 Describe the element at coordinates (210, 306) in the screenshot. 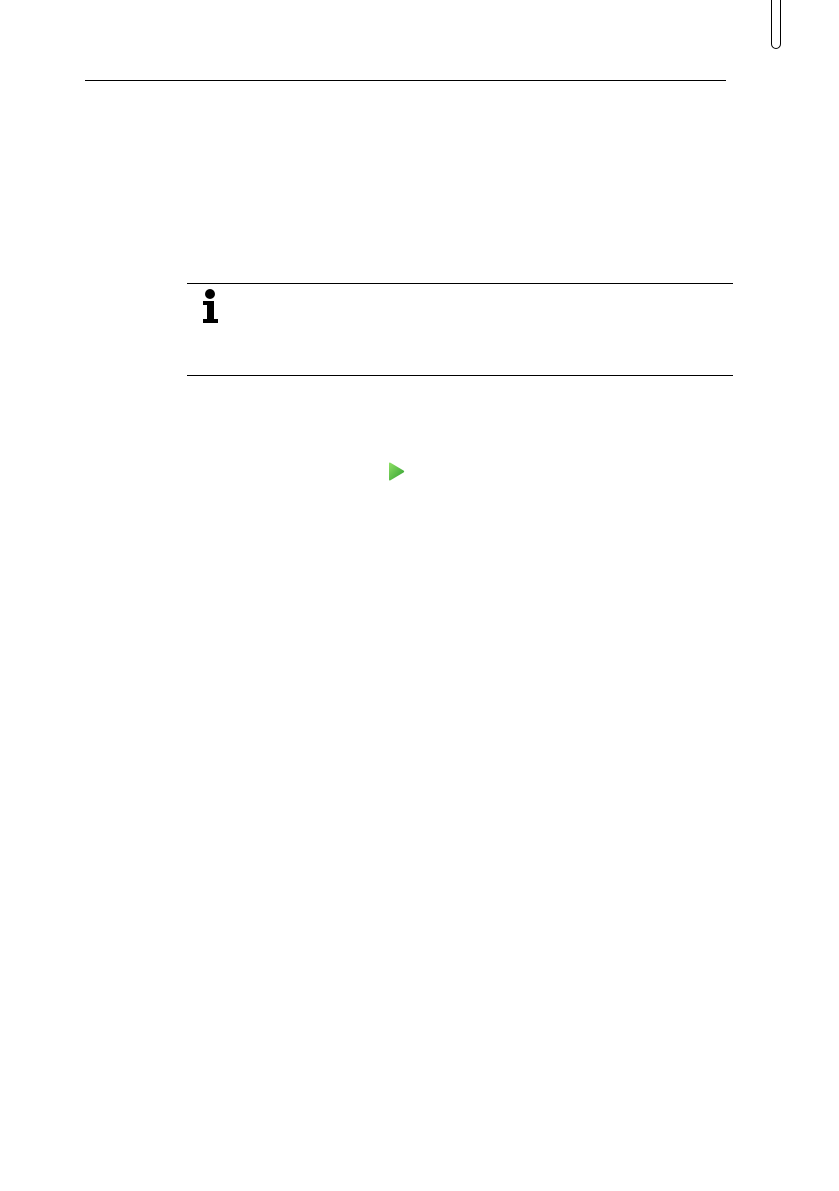

I see `info-icon` at that location.